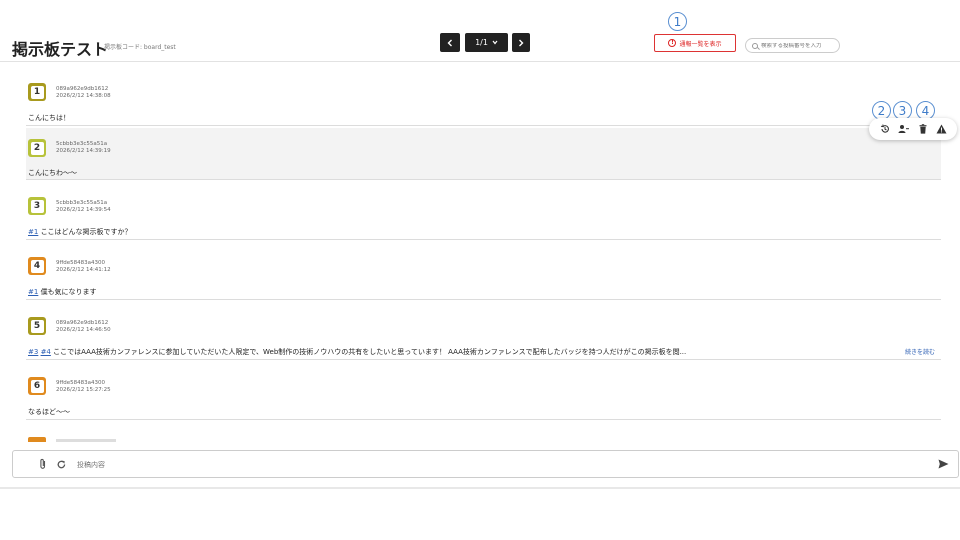 This screenshot has height=540, width=960. I want to click on page-title: 掲示板テスト, so click(60, 49).